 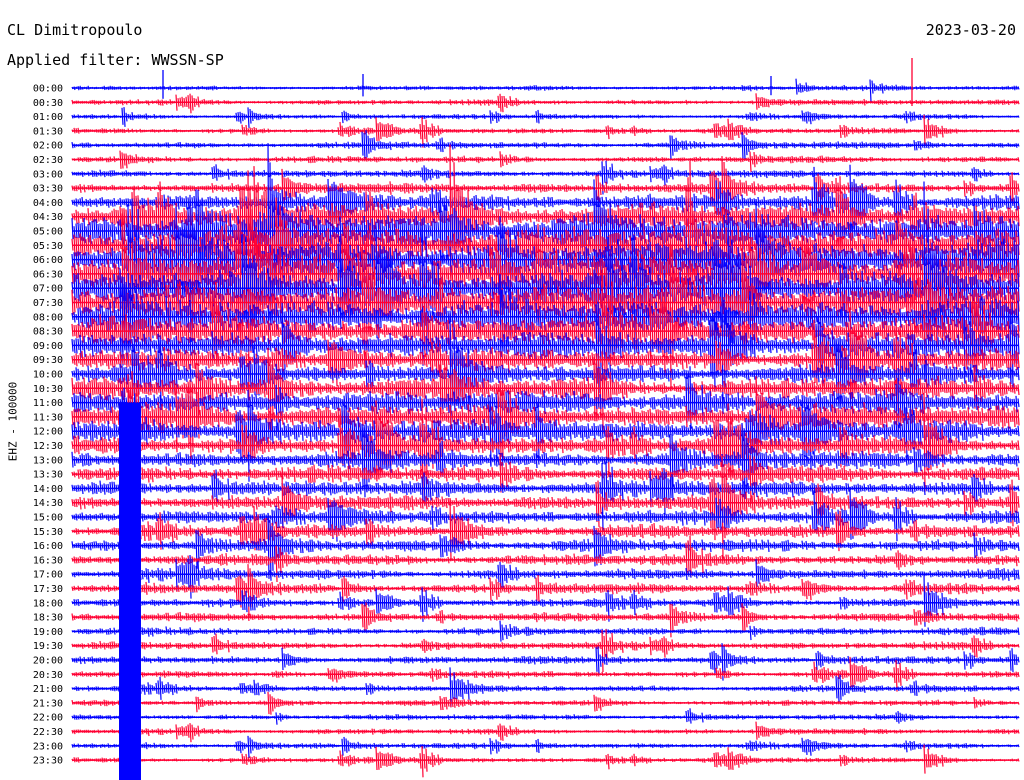 What do you see at coordinates (48, 103) in the screenshot?
I see `row-time-label: 00:30` at bounding box center [48, 103].